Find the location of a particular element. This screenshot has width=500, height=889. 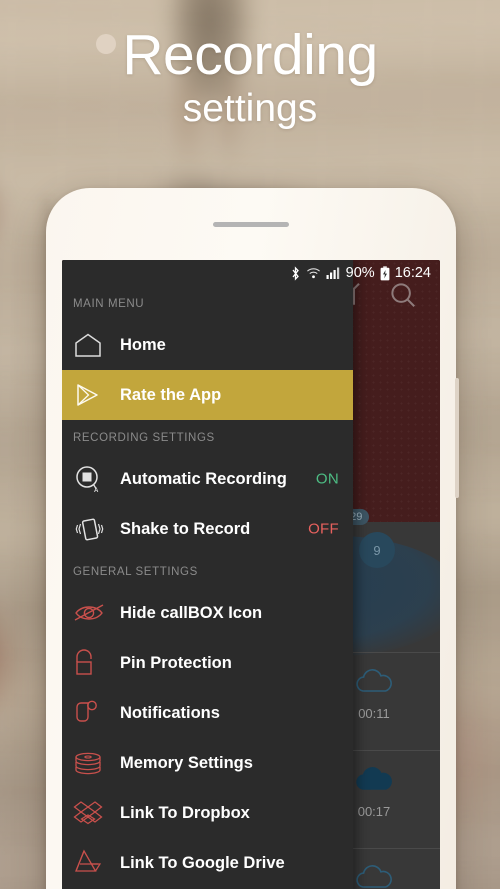

phone-volume-button is located at coordinates (457, 438).